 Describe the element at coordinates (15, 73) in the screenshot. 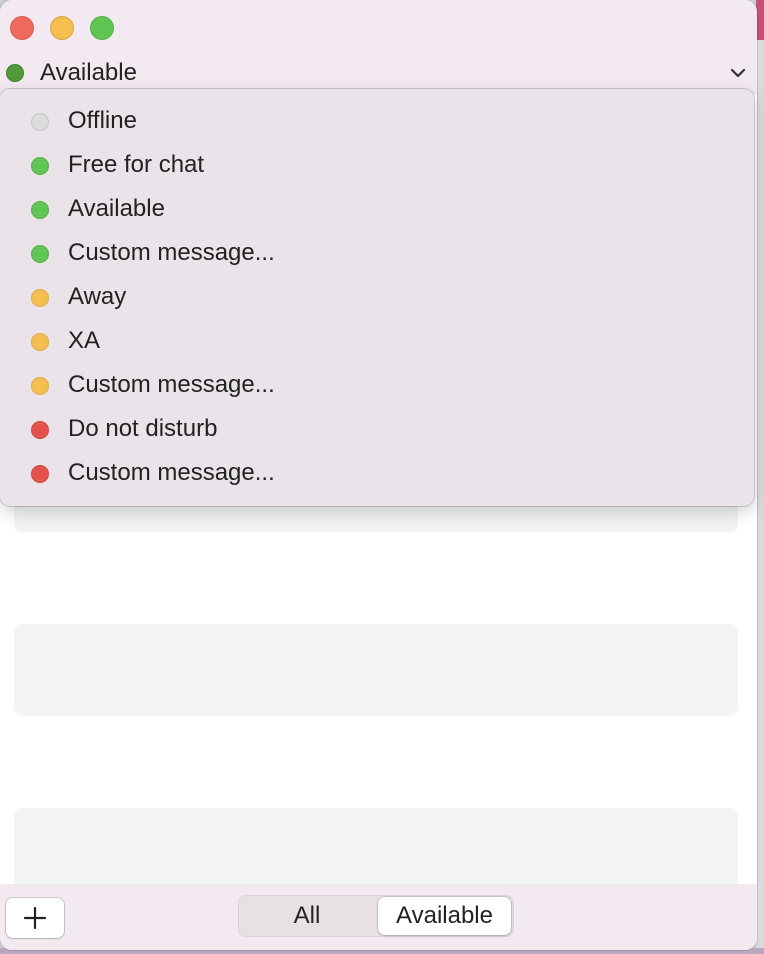

I see `status-indicator-dot` at that location.